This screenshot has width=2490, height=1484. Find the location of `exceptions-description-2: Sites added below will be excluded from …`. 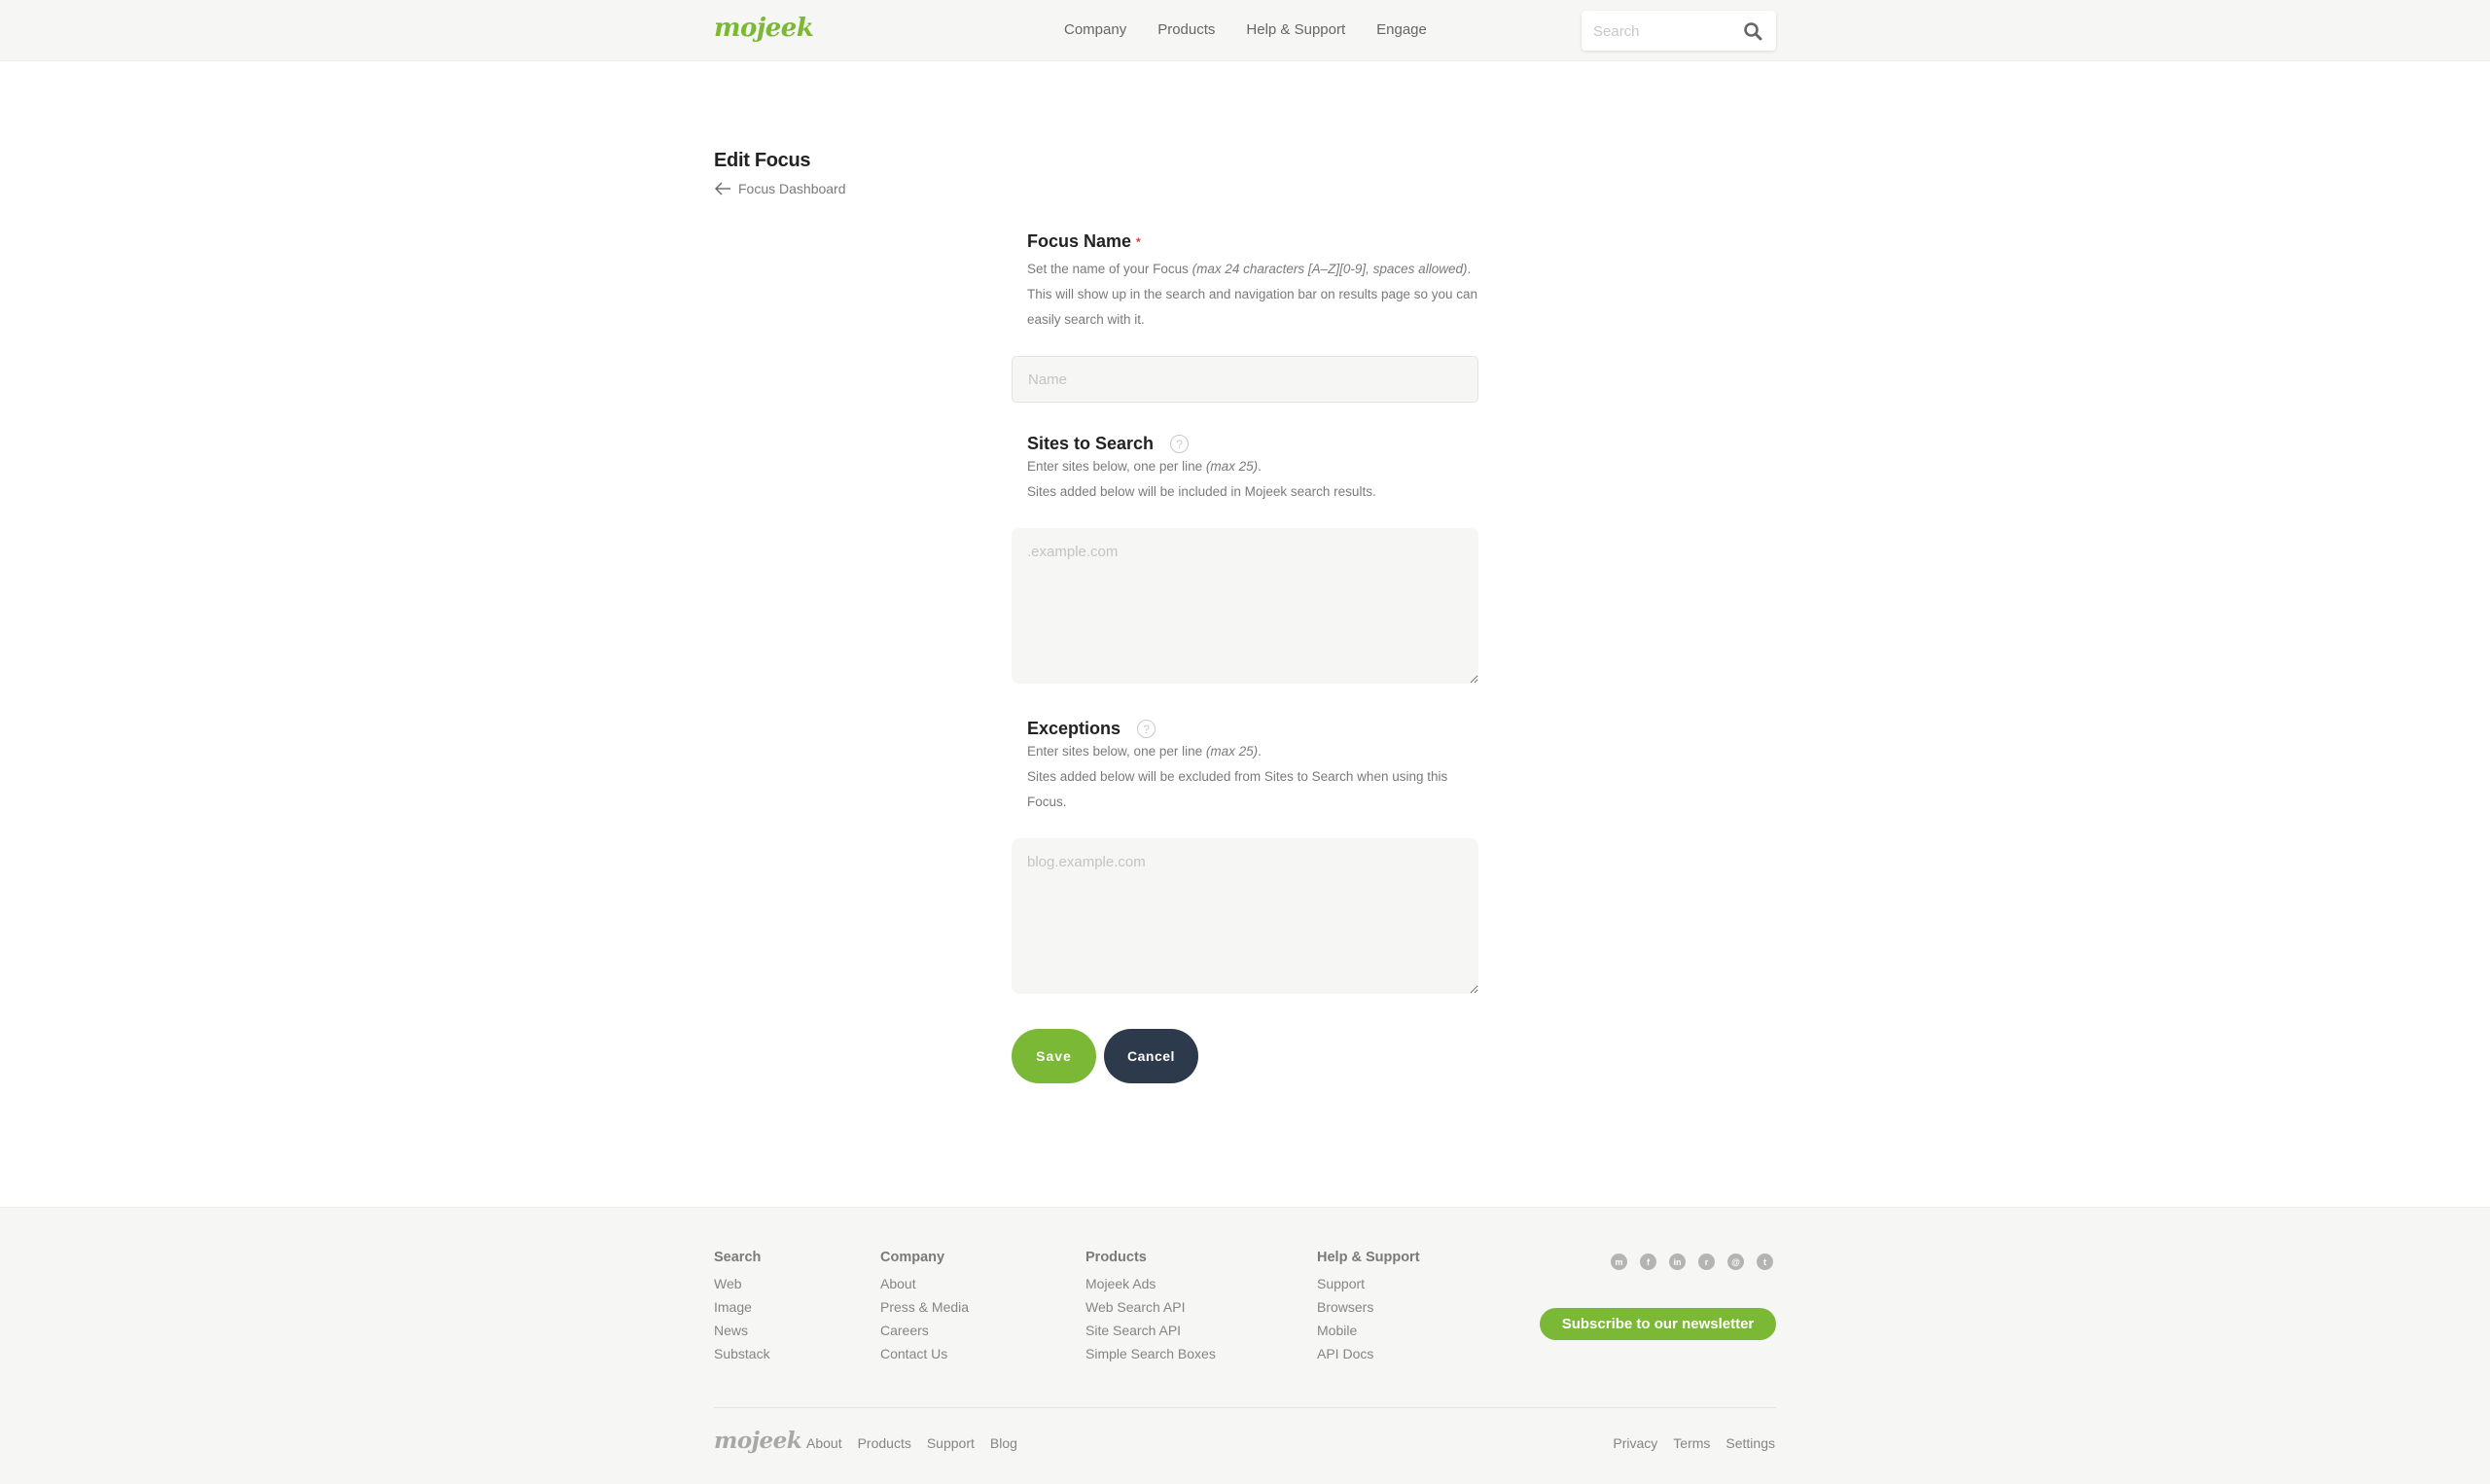

exceptions-description-2: Sites added below will be excluded from … is located at coordinates (1237, 789).